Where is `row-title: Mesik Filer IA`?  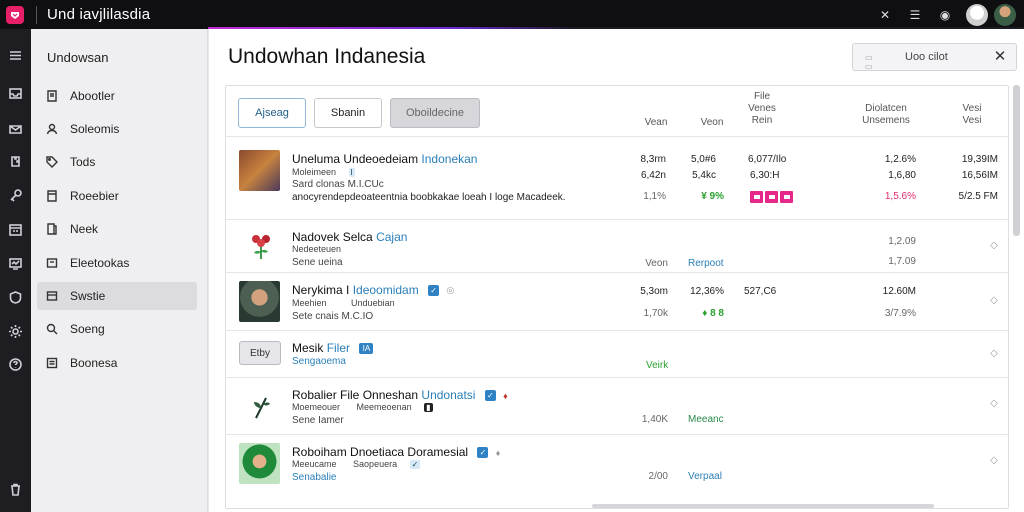
row-title: Mesik Filer IA is located at coordinates (333, 348).